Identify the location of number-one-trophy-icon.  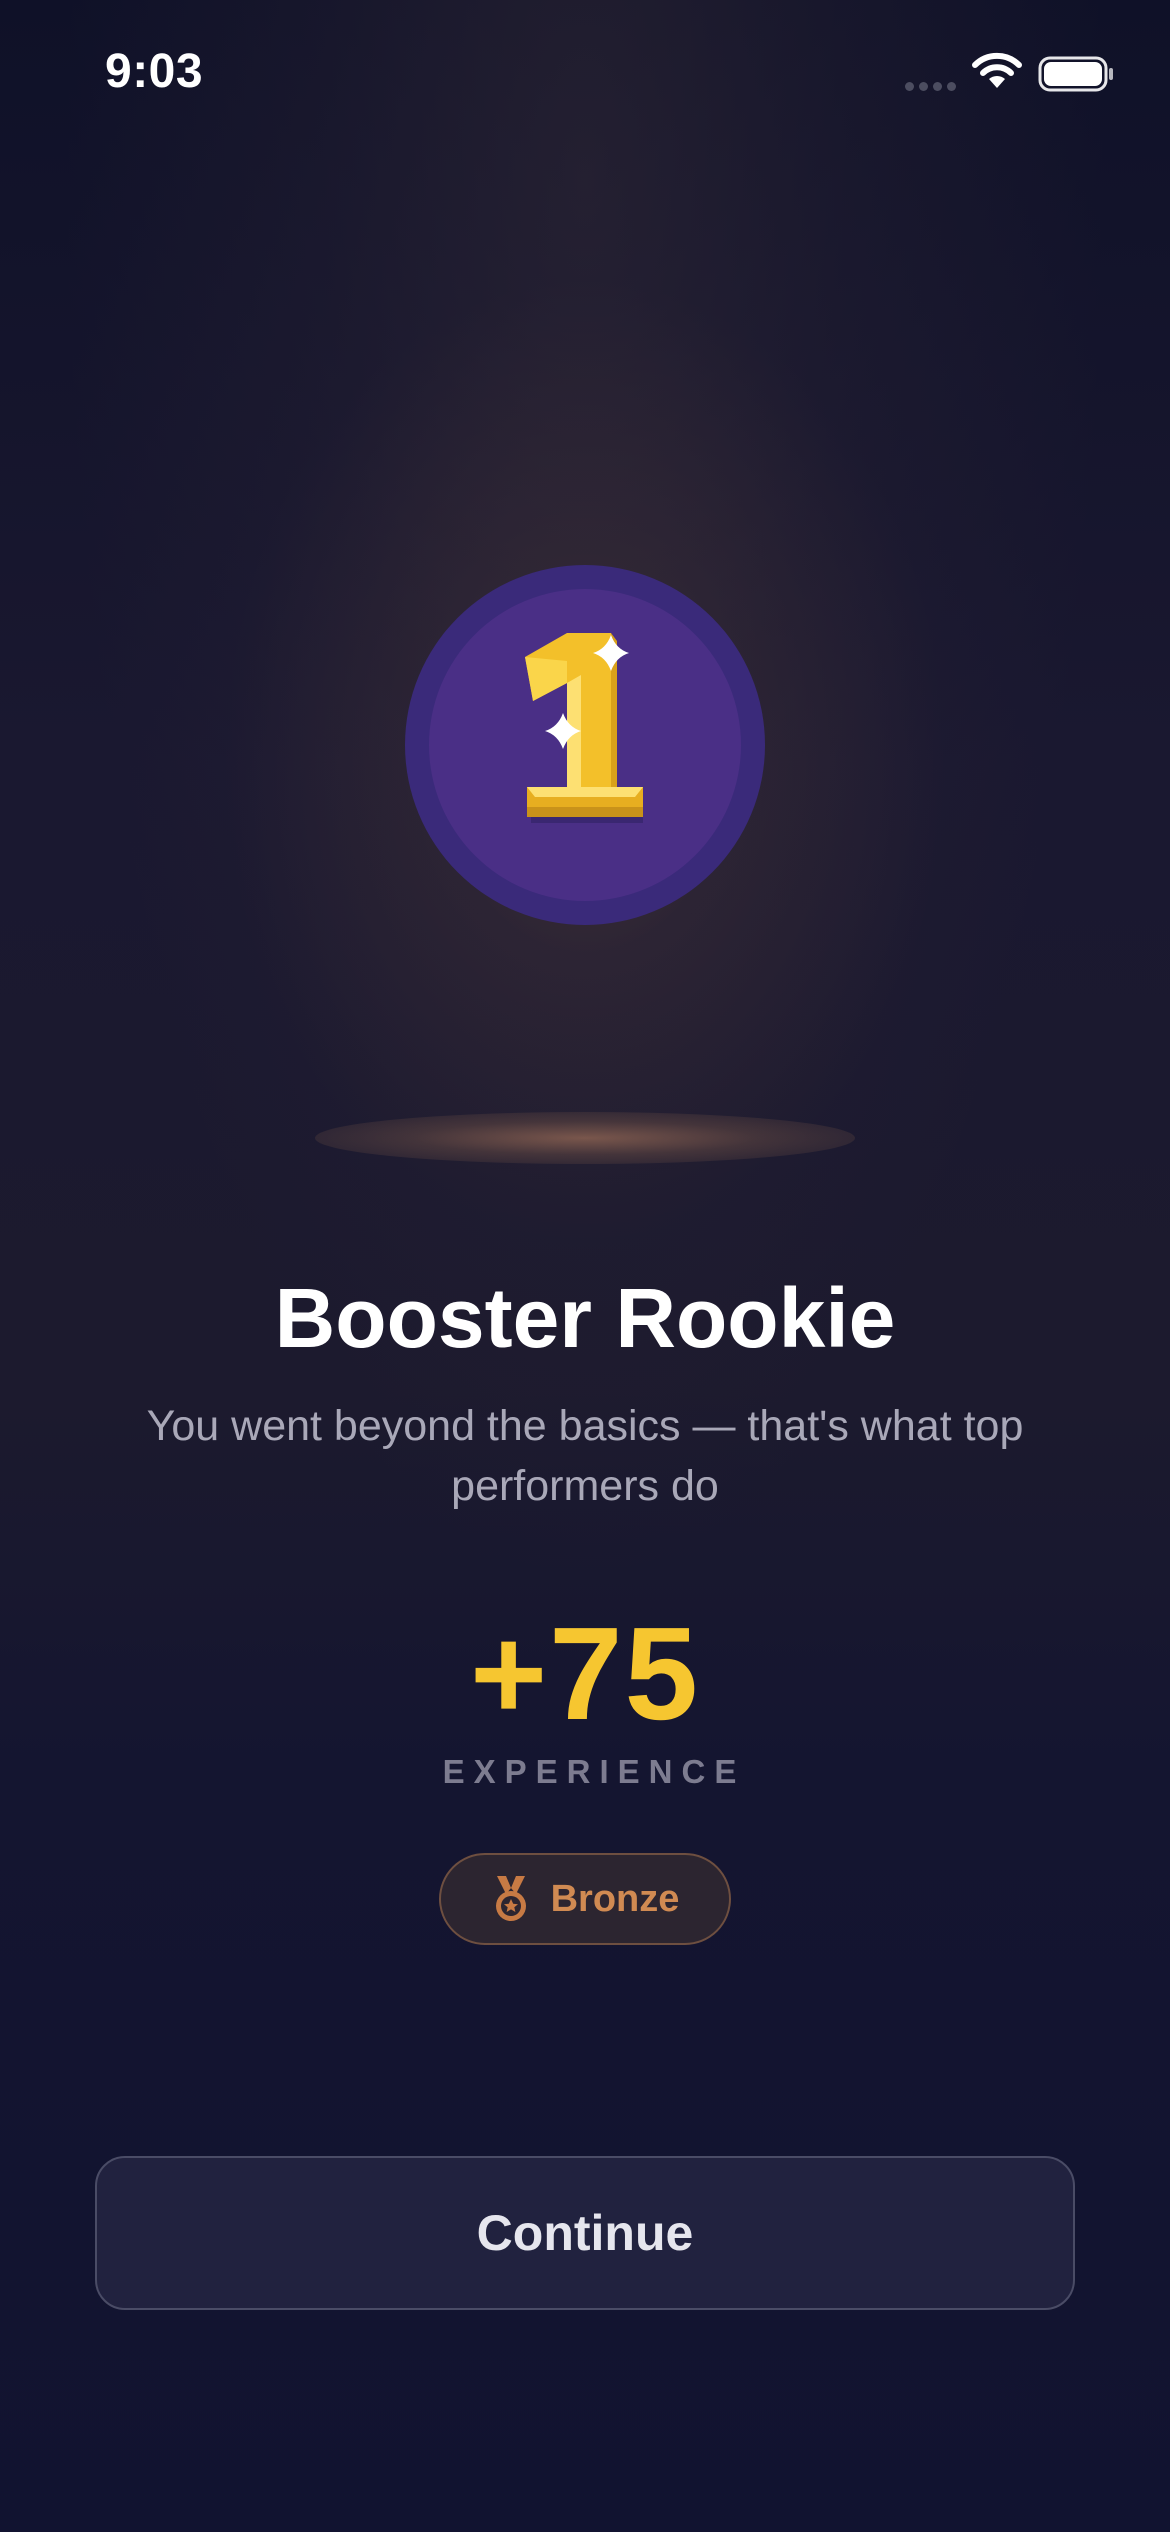
(585, 745).